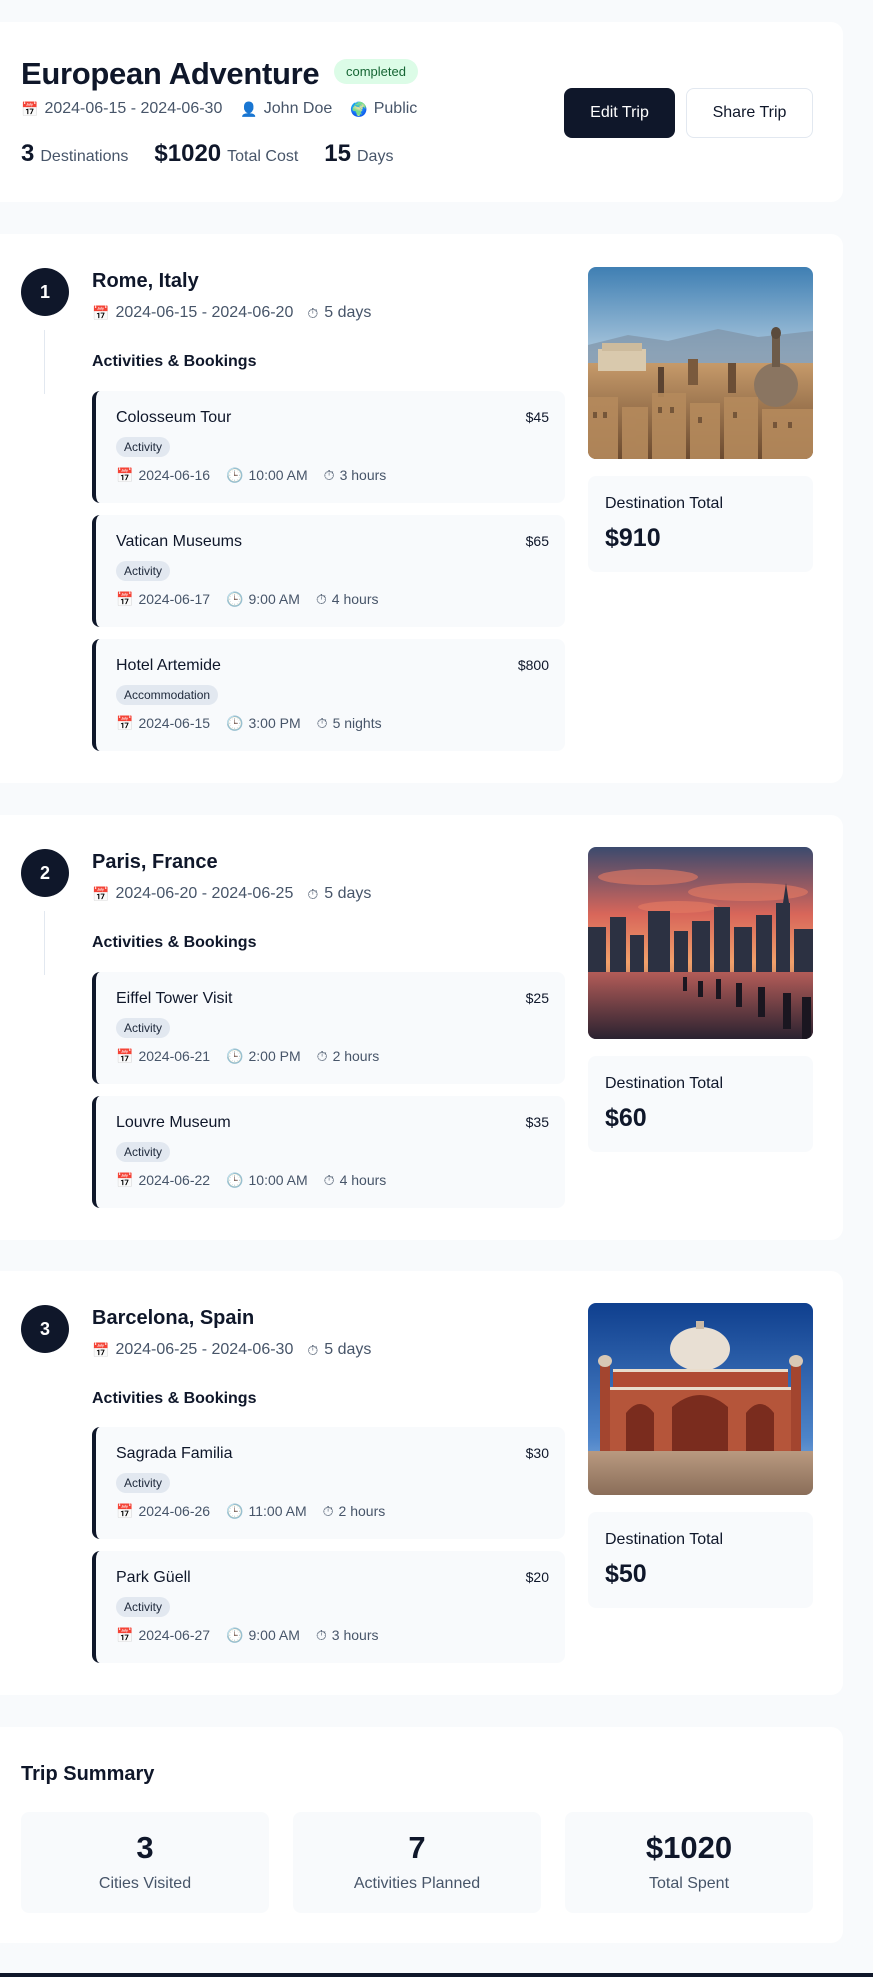 This screenshot has width=873, height=1977. What do you see at coordinates (263, 156) in the screenshot?
I see `stat-label: Total Cost` at bounding box center [263, 156].